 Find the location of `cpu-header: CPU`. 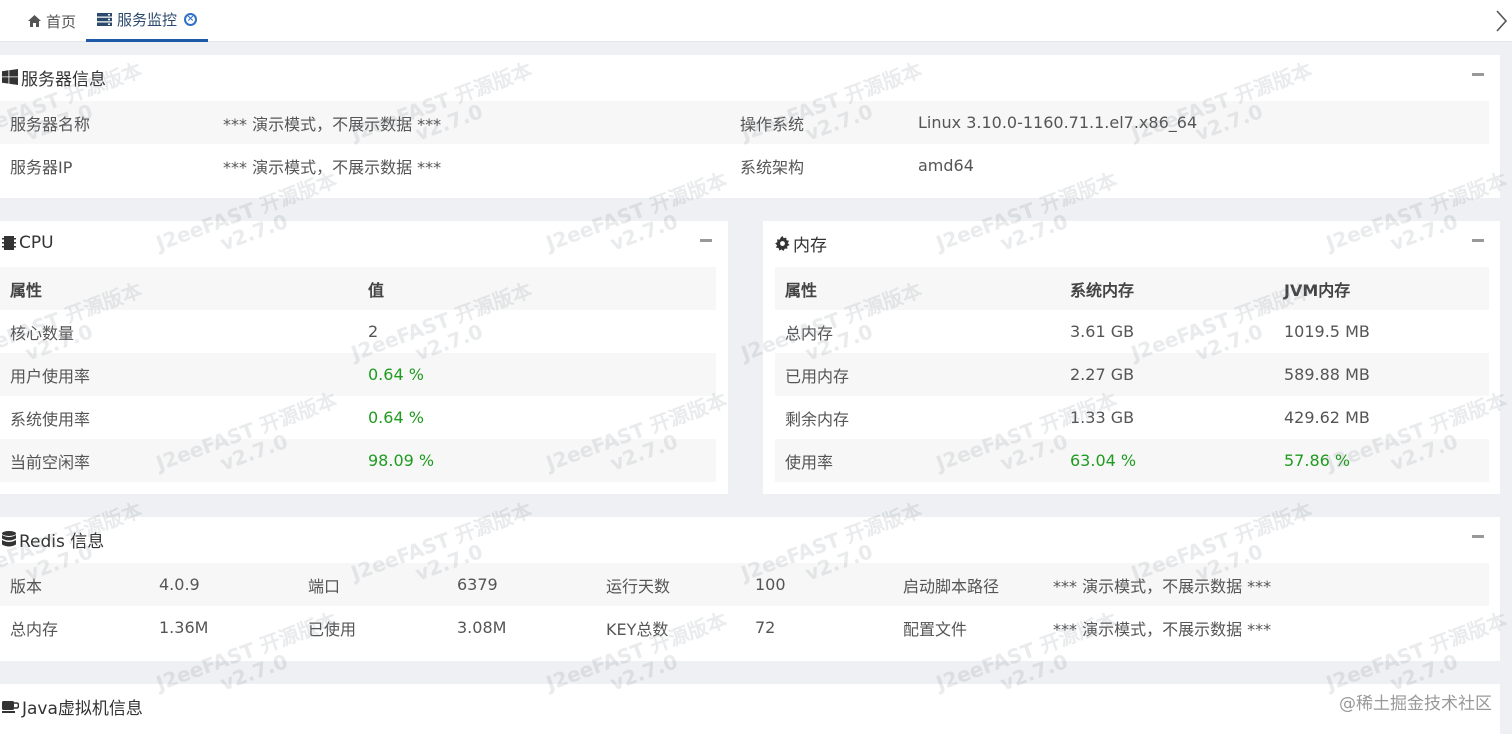

cpu-header: CPU is located at coordinates (27, 243).